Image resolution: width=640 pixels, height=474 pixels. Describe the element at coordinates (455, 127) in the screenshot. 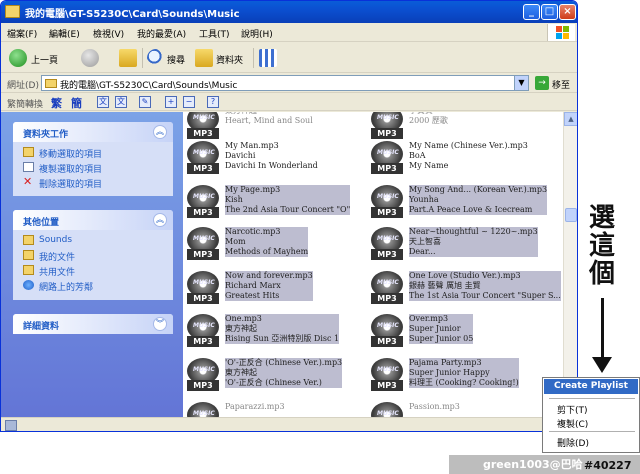

I see `file-item: MUSIC MP3 李貞賢2000 歷歌` at that location.